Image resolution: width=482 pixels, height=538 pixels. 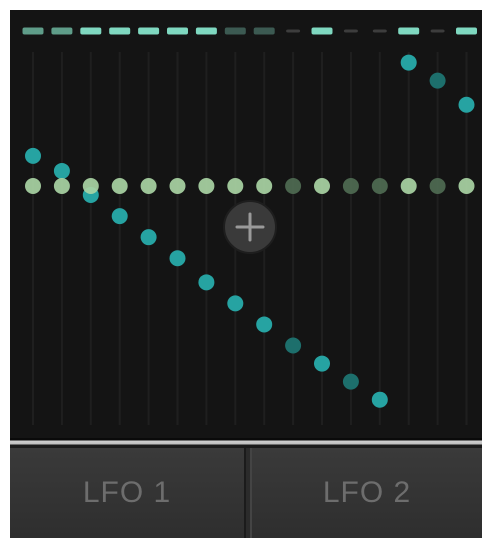 I want to click on add-node-button, so click(x=250, y=227).